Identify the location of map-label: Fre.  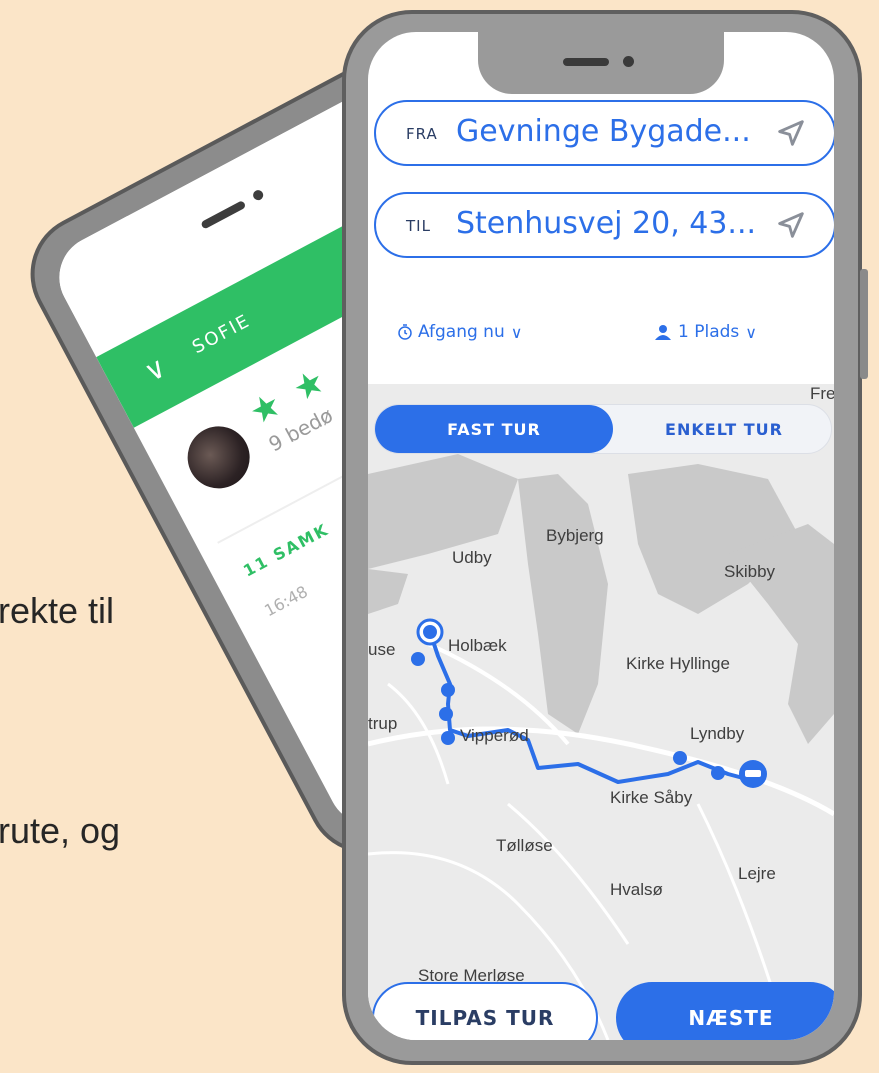
(822, 393).